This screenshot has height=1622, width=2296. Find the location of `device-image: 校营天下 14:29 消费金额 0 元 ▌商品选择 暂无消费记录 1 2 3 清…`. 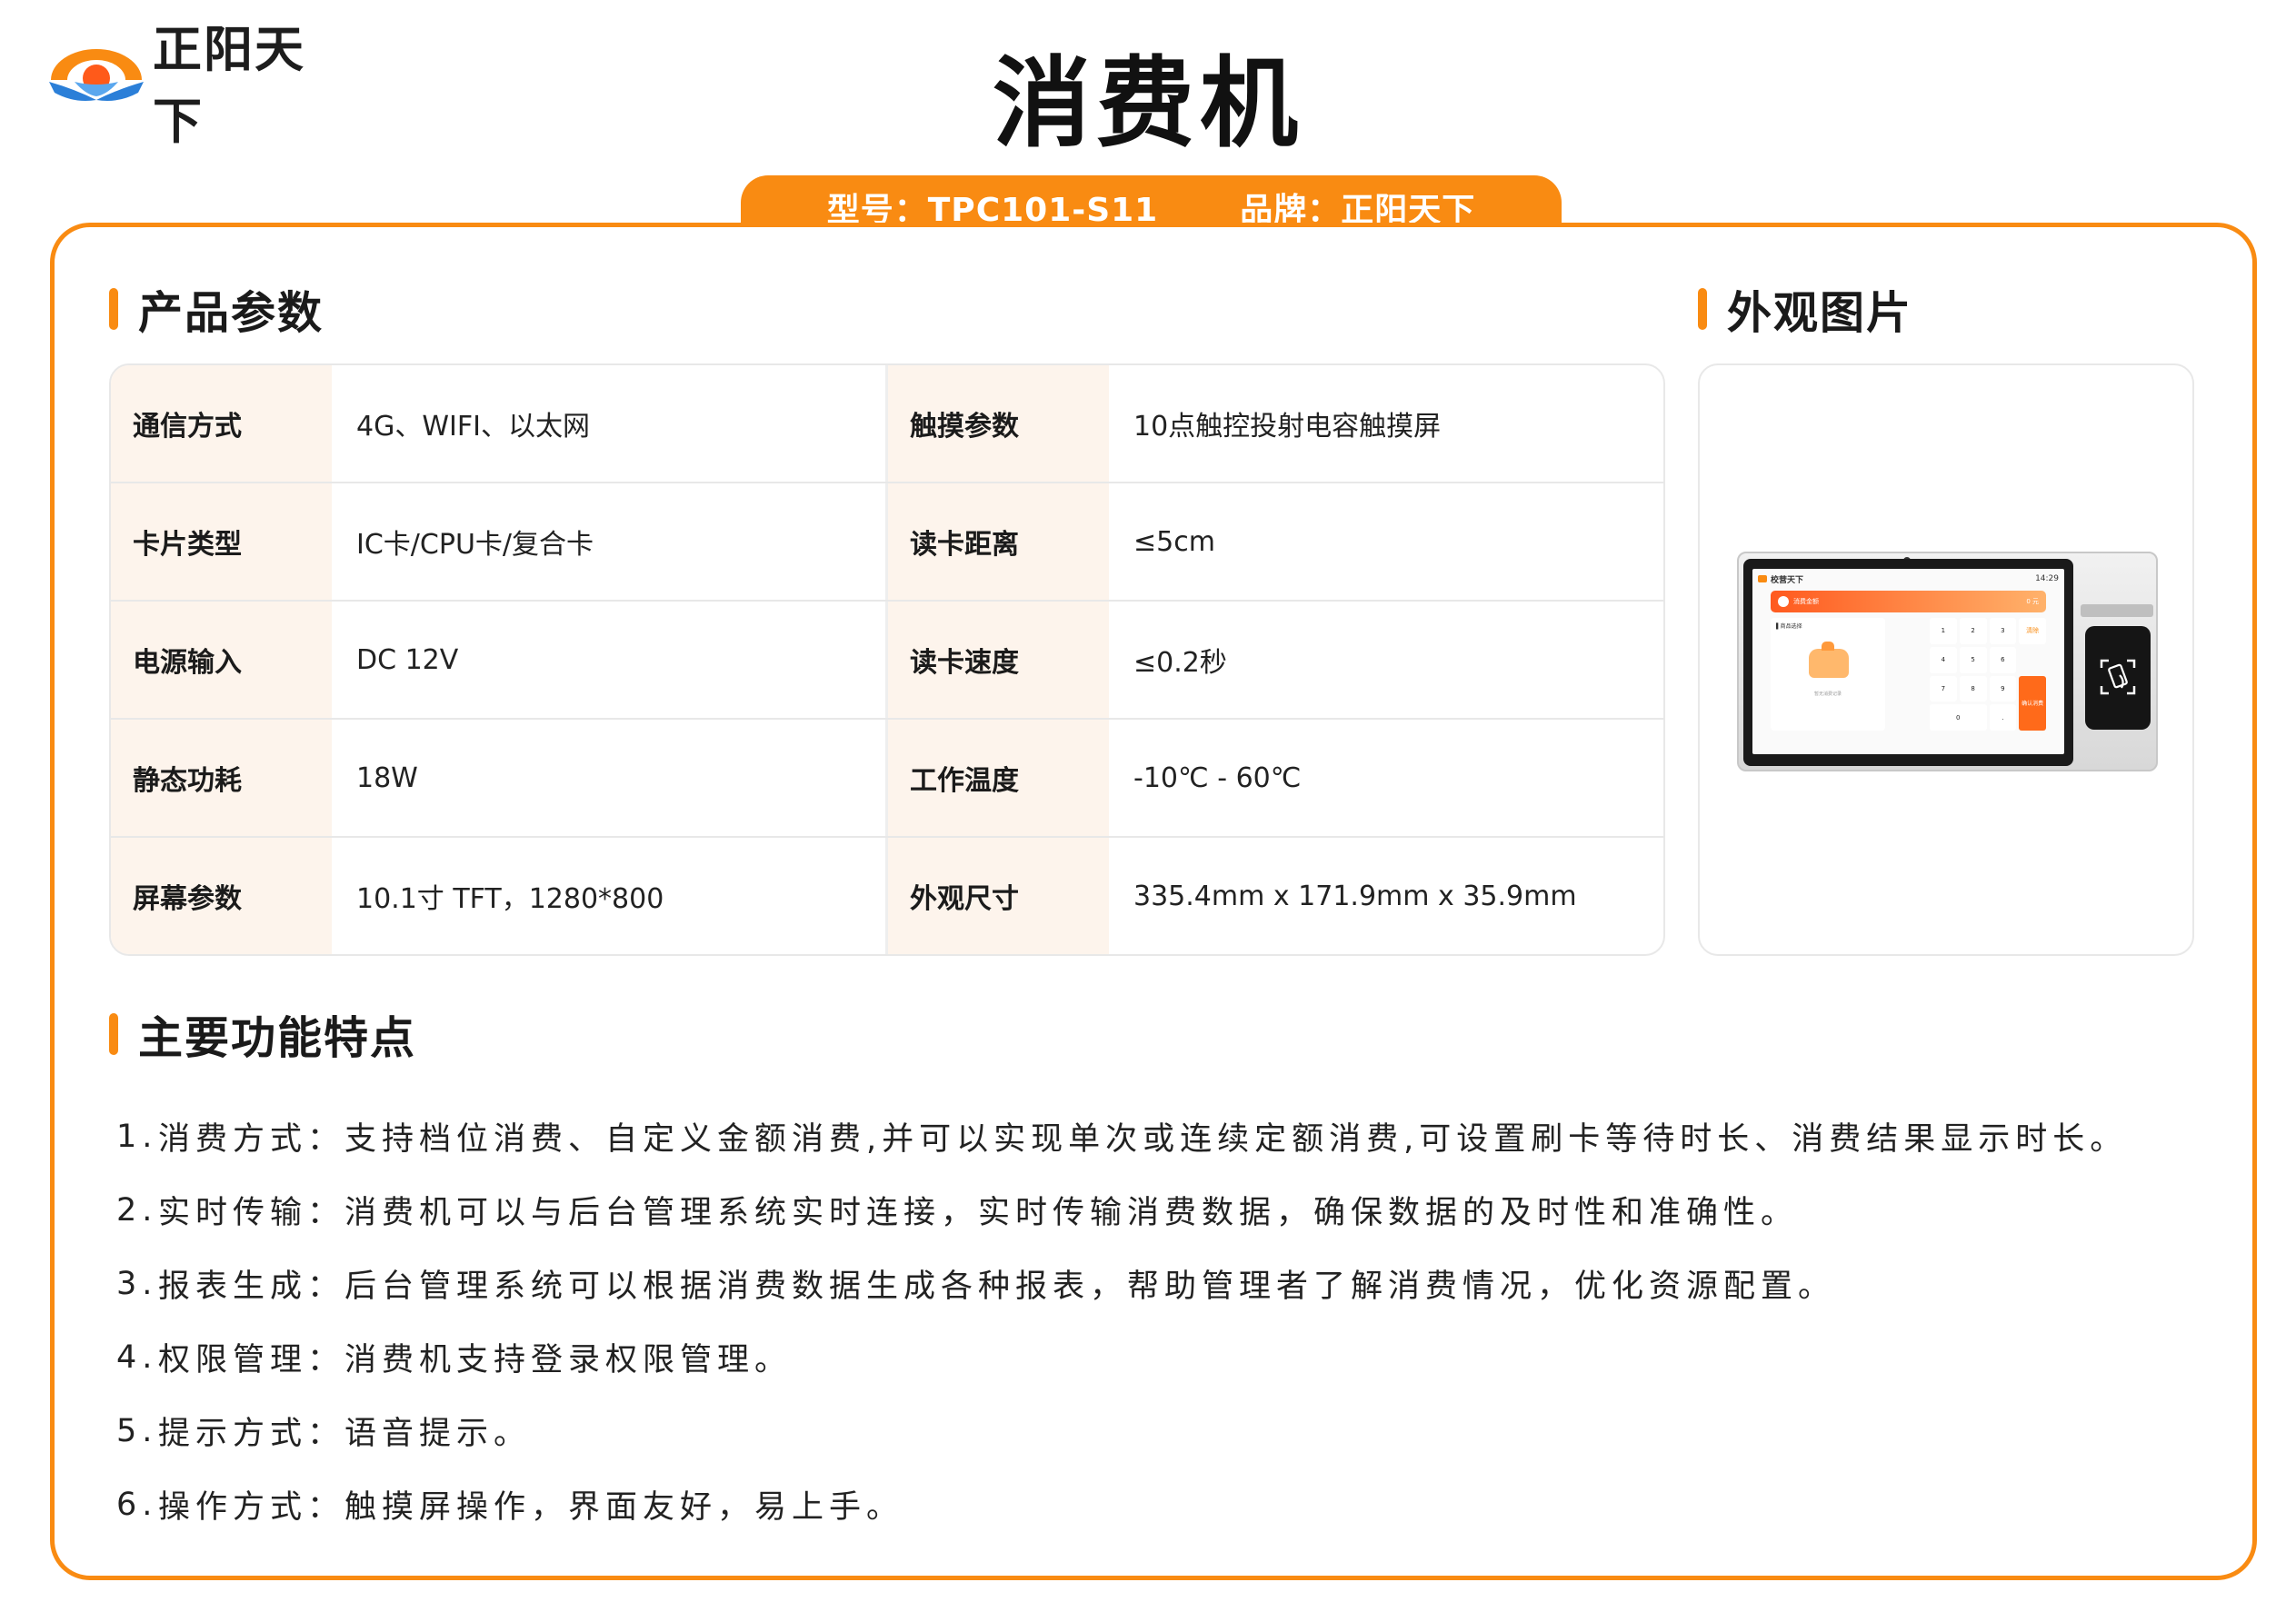

device-image: 校营天下 14:29 消费金额 0 元 ▌商品选择 暂无消费记录 1 2 3 清… is located at coordinates (1947, 661).